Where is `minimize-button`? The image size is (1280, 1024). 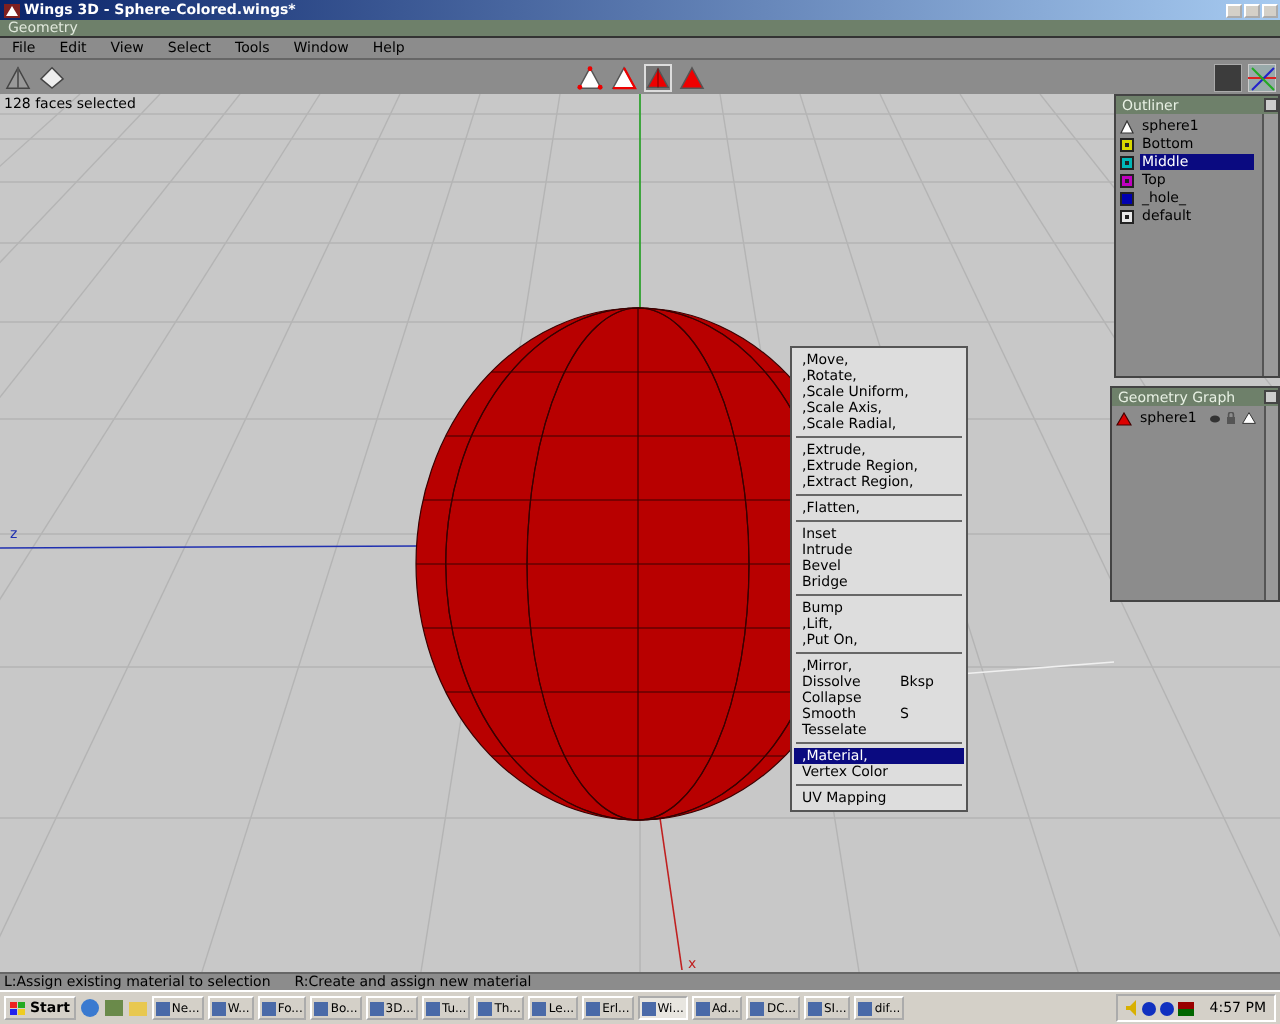
minimize-button is located at coordinates (1234, 10).